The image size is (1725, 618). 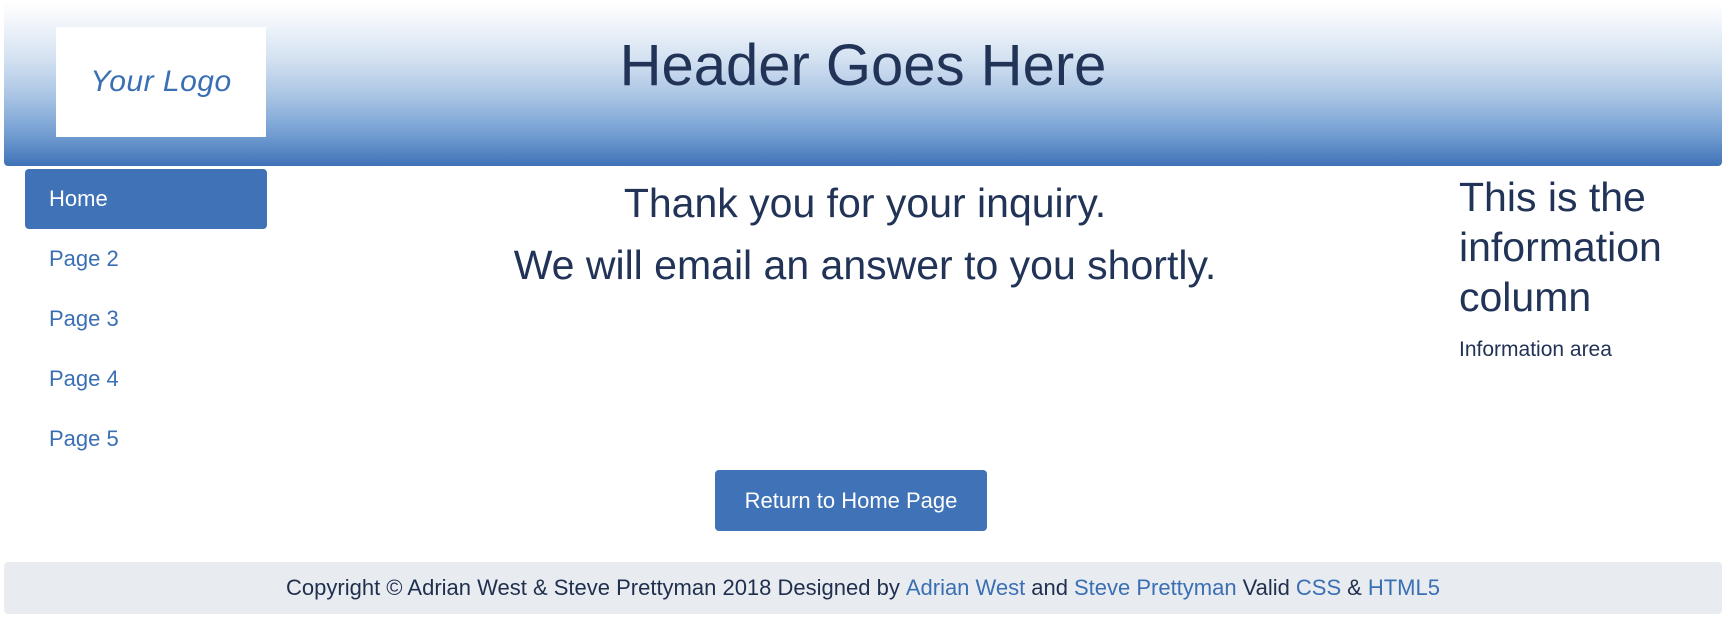 I want to click on footer-and-text: and, so click(x=1049, y=587).